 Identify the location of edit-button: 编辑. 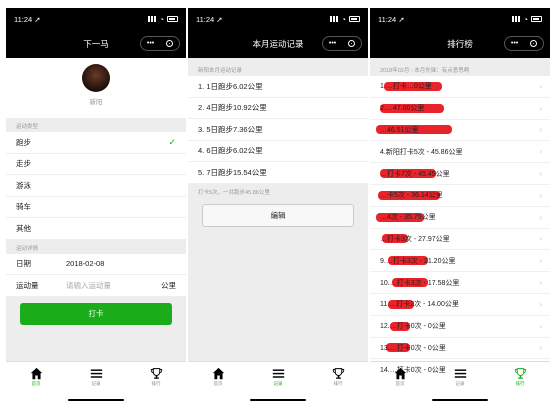
(278, 215).